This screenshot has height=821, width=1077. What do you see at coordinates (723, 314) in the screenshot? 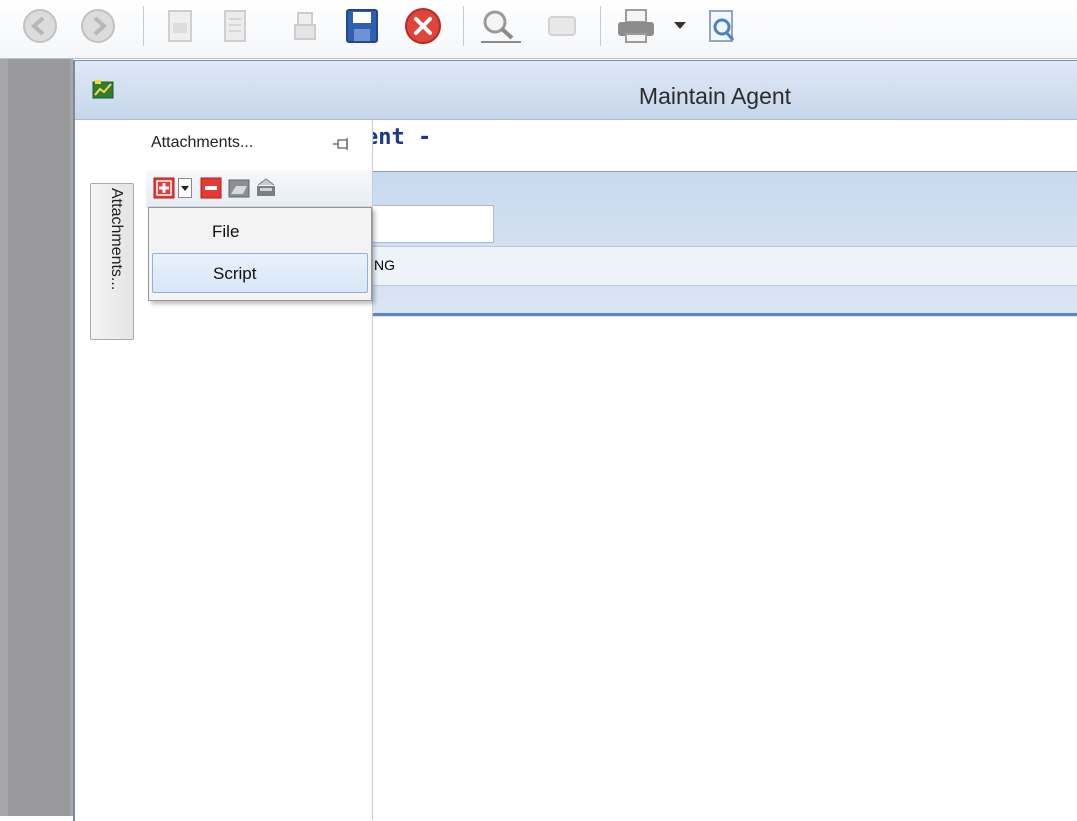
I see `form-bottom-border` at bounding box center [723, 314].